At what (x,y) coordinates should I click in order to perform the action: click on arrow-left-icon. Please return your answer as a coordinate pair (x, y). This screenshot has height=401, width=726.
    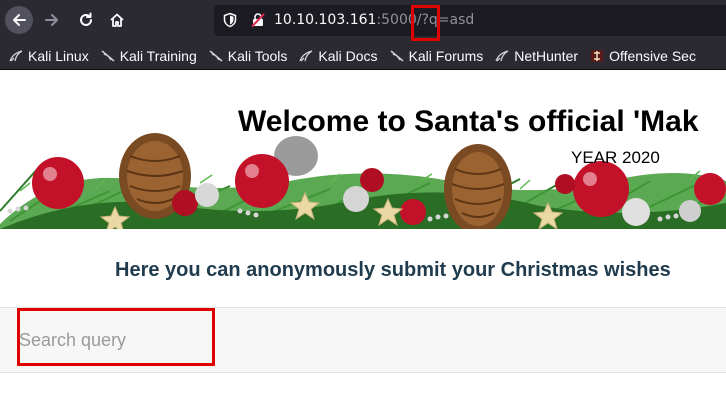
    Looking at the image, I should click on (19, 20).